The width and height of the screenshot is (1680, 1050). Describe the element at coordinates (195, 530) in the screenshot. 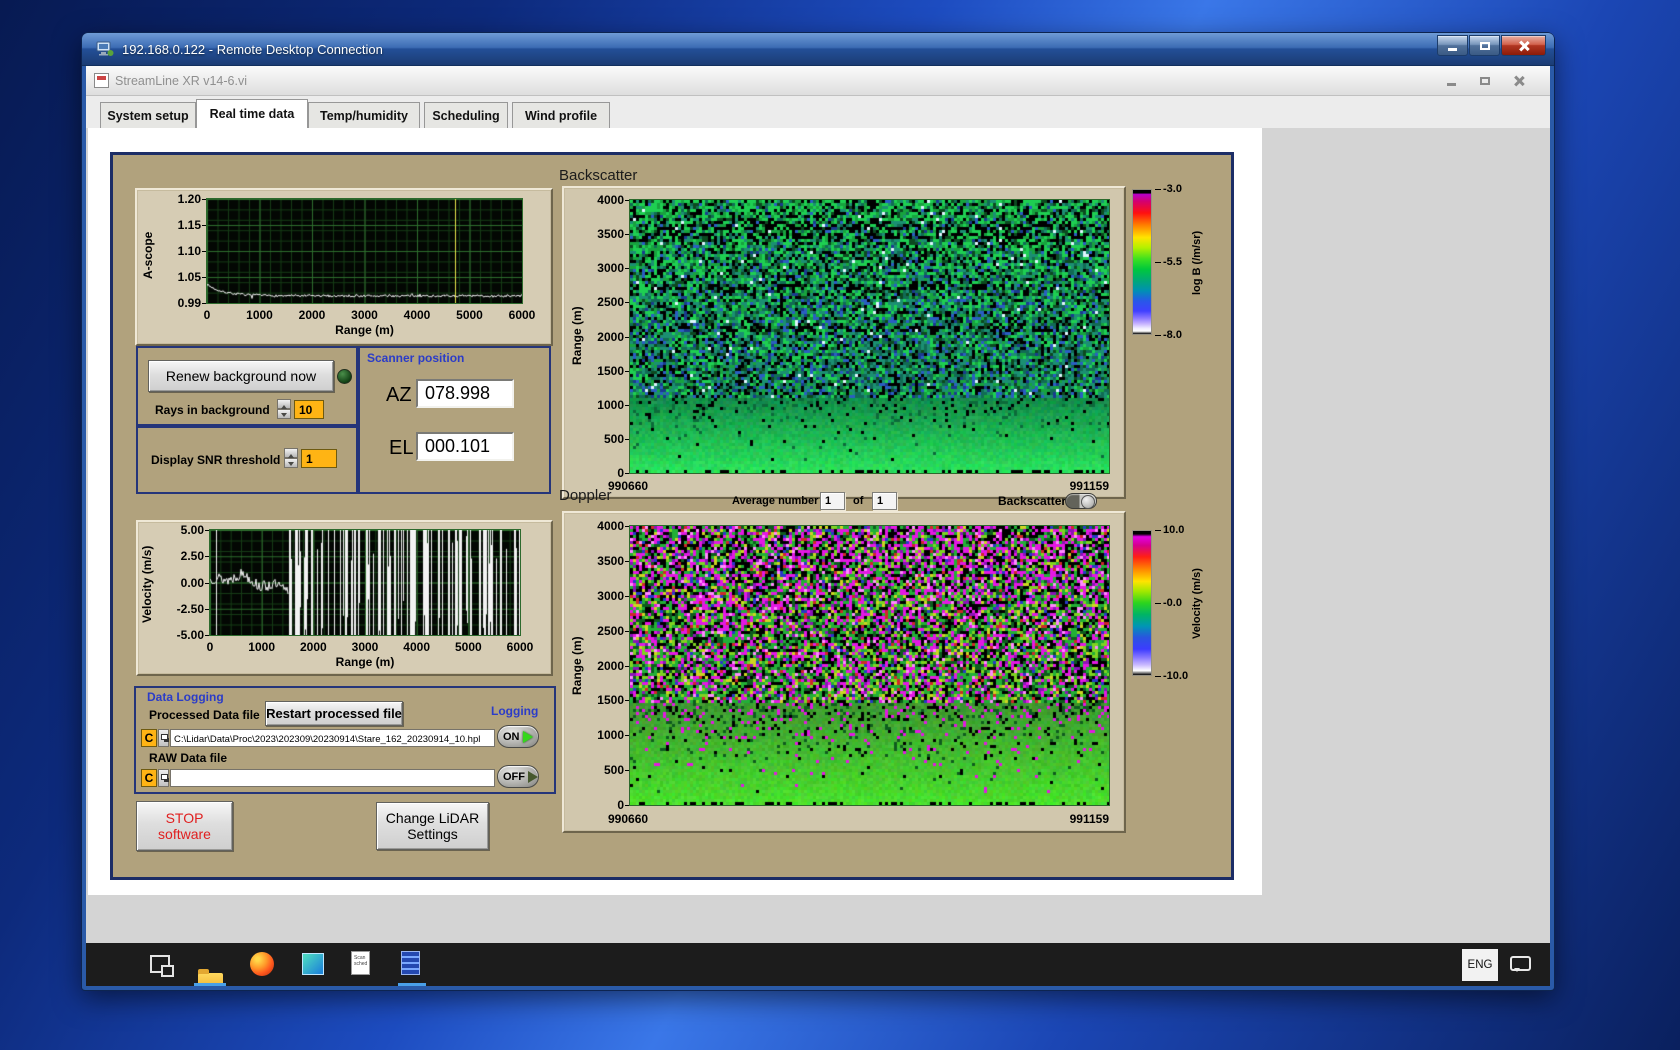

I see `tick-label: 5.00` at that location.